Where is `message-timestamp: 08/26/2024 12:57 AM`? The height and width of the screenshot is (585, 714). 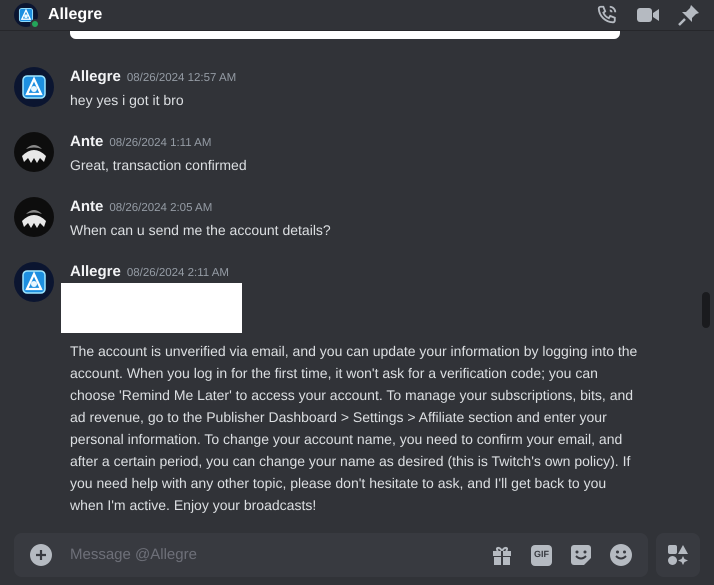 message-timestamp: 08/26/2024 12:57 AM is located at coordinates (181, 78).